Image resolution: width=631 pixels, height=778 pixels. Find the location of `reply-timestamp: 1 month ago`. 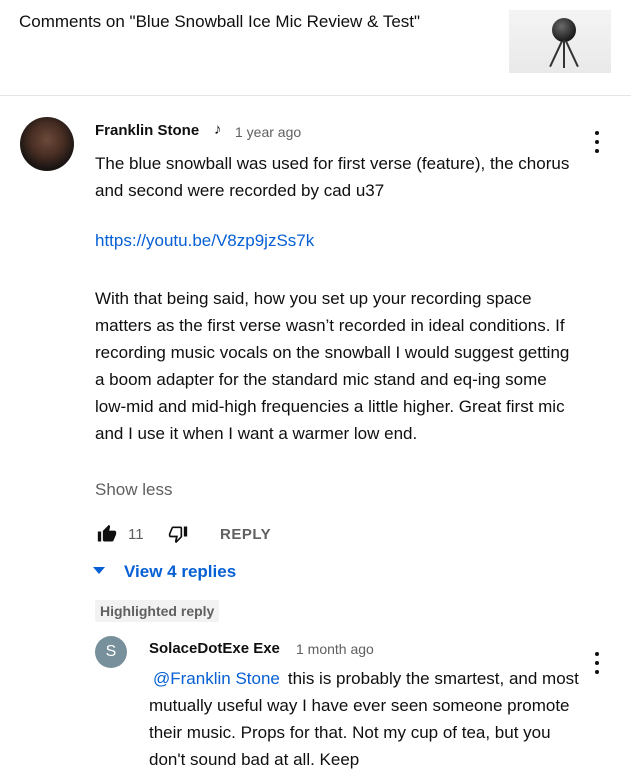

reply-timestamp: 1 month ago is located at coordinates (335, 649).